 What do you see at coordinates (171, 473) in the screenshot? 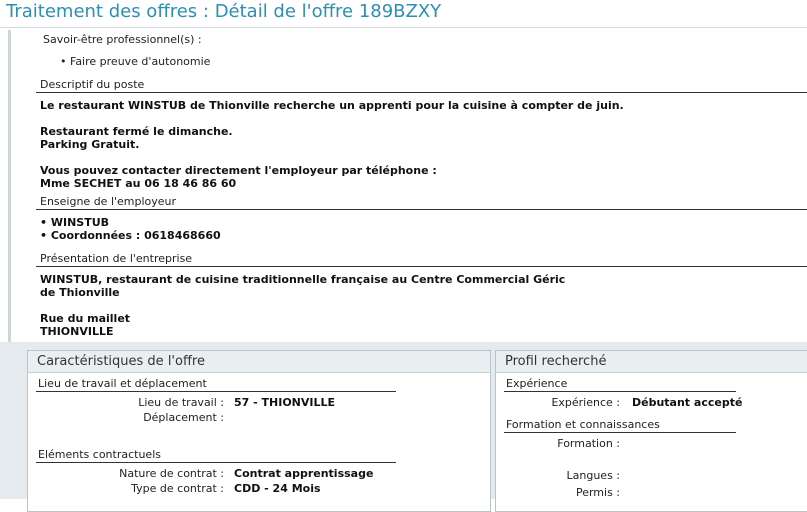
I see `nature-contrat-label: Nature de contrat :` at bounding box center [171, 473].